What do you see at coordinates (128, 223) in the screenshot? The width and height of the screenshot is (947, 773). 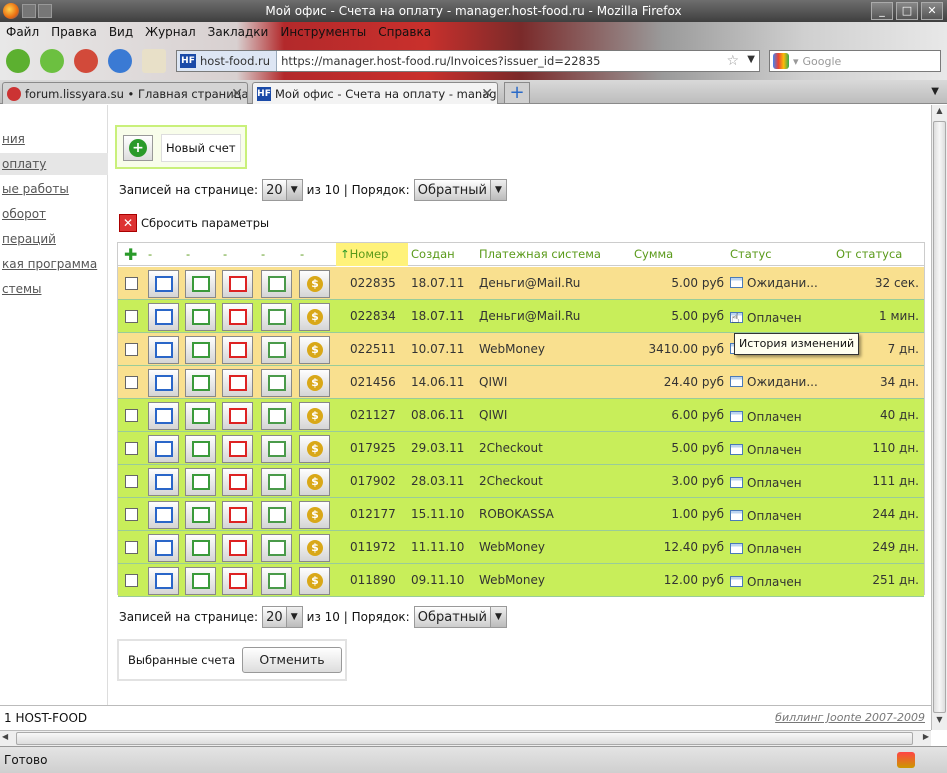 I see `reset-icon: ✕` at bounding box center [128, 223].